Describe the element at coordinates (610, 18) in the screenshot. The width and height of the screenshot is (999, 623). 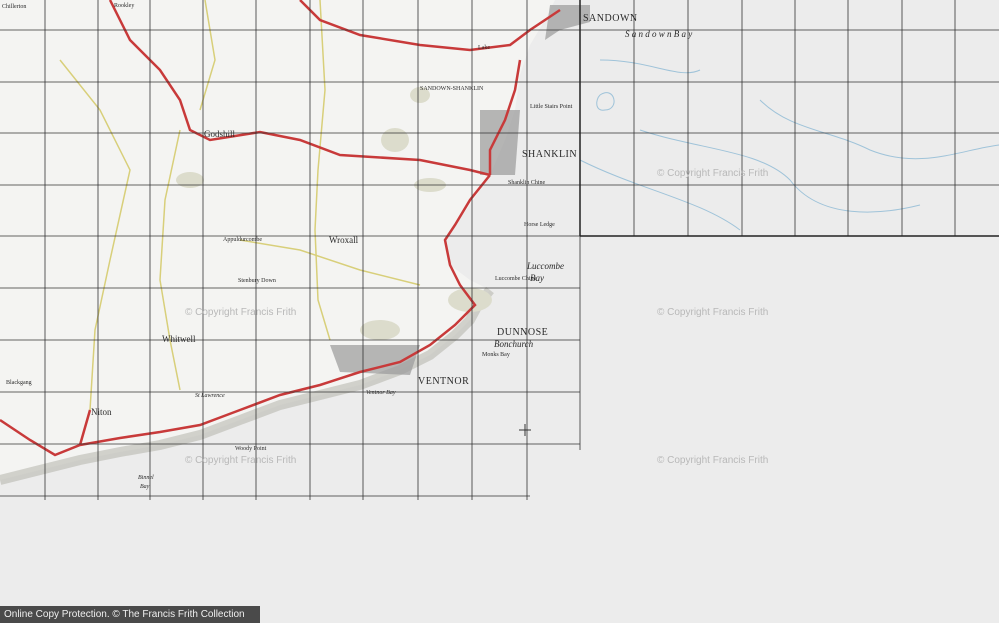
I see `label-sandown: SANDOWN` at that location.